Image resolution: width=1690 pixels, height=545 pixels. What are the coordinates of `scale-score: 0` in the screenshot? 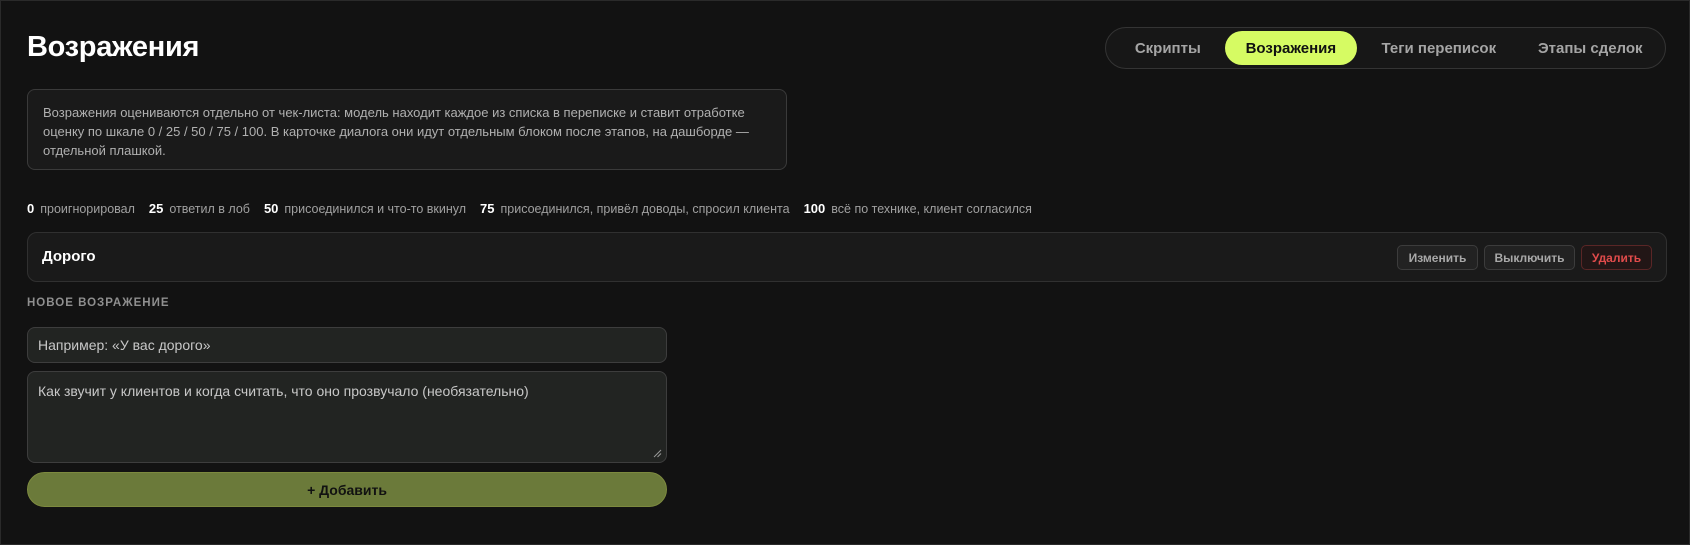 It's located at (31, 208).